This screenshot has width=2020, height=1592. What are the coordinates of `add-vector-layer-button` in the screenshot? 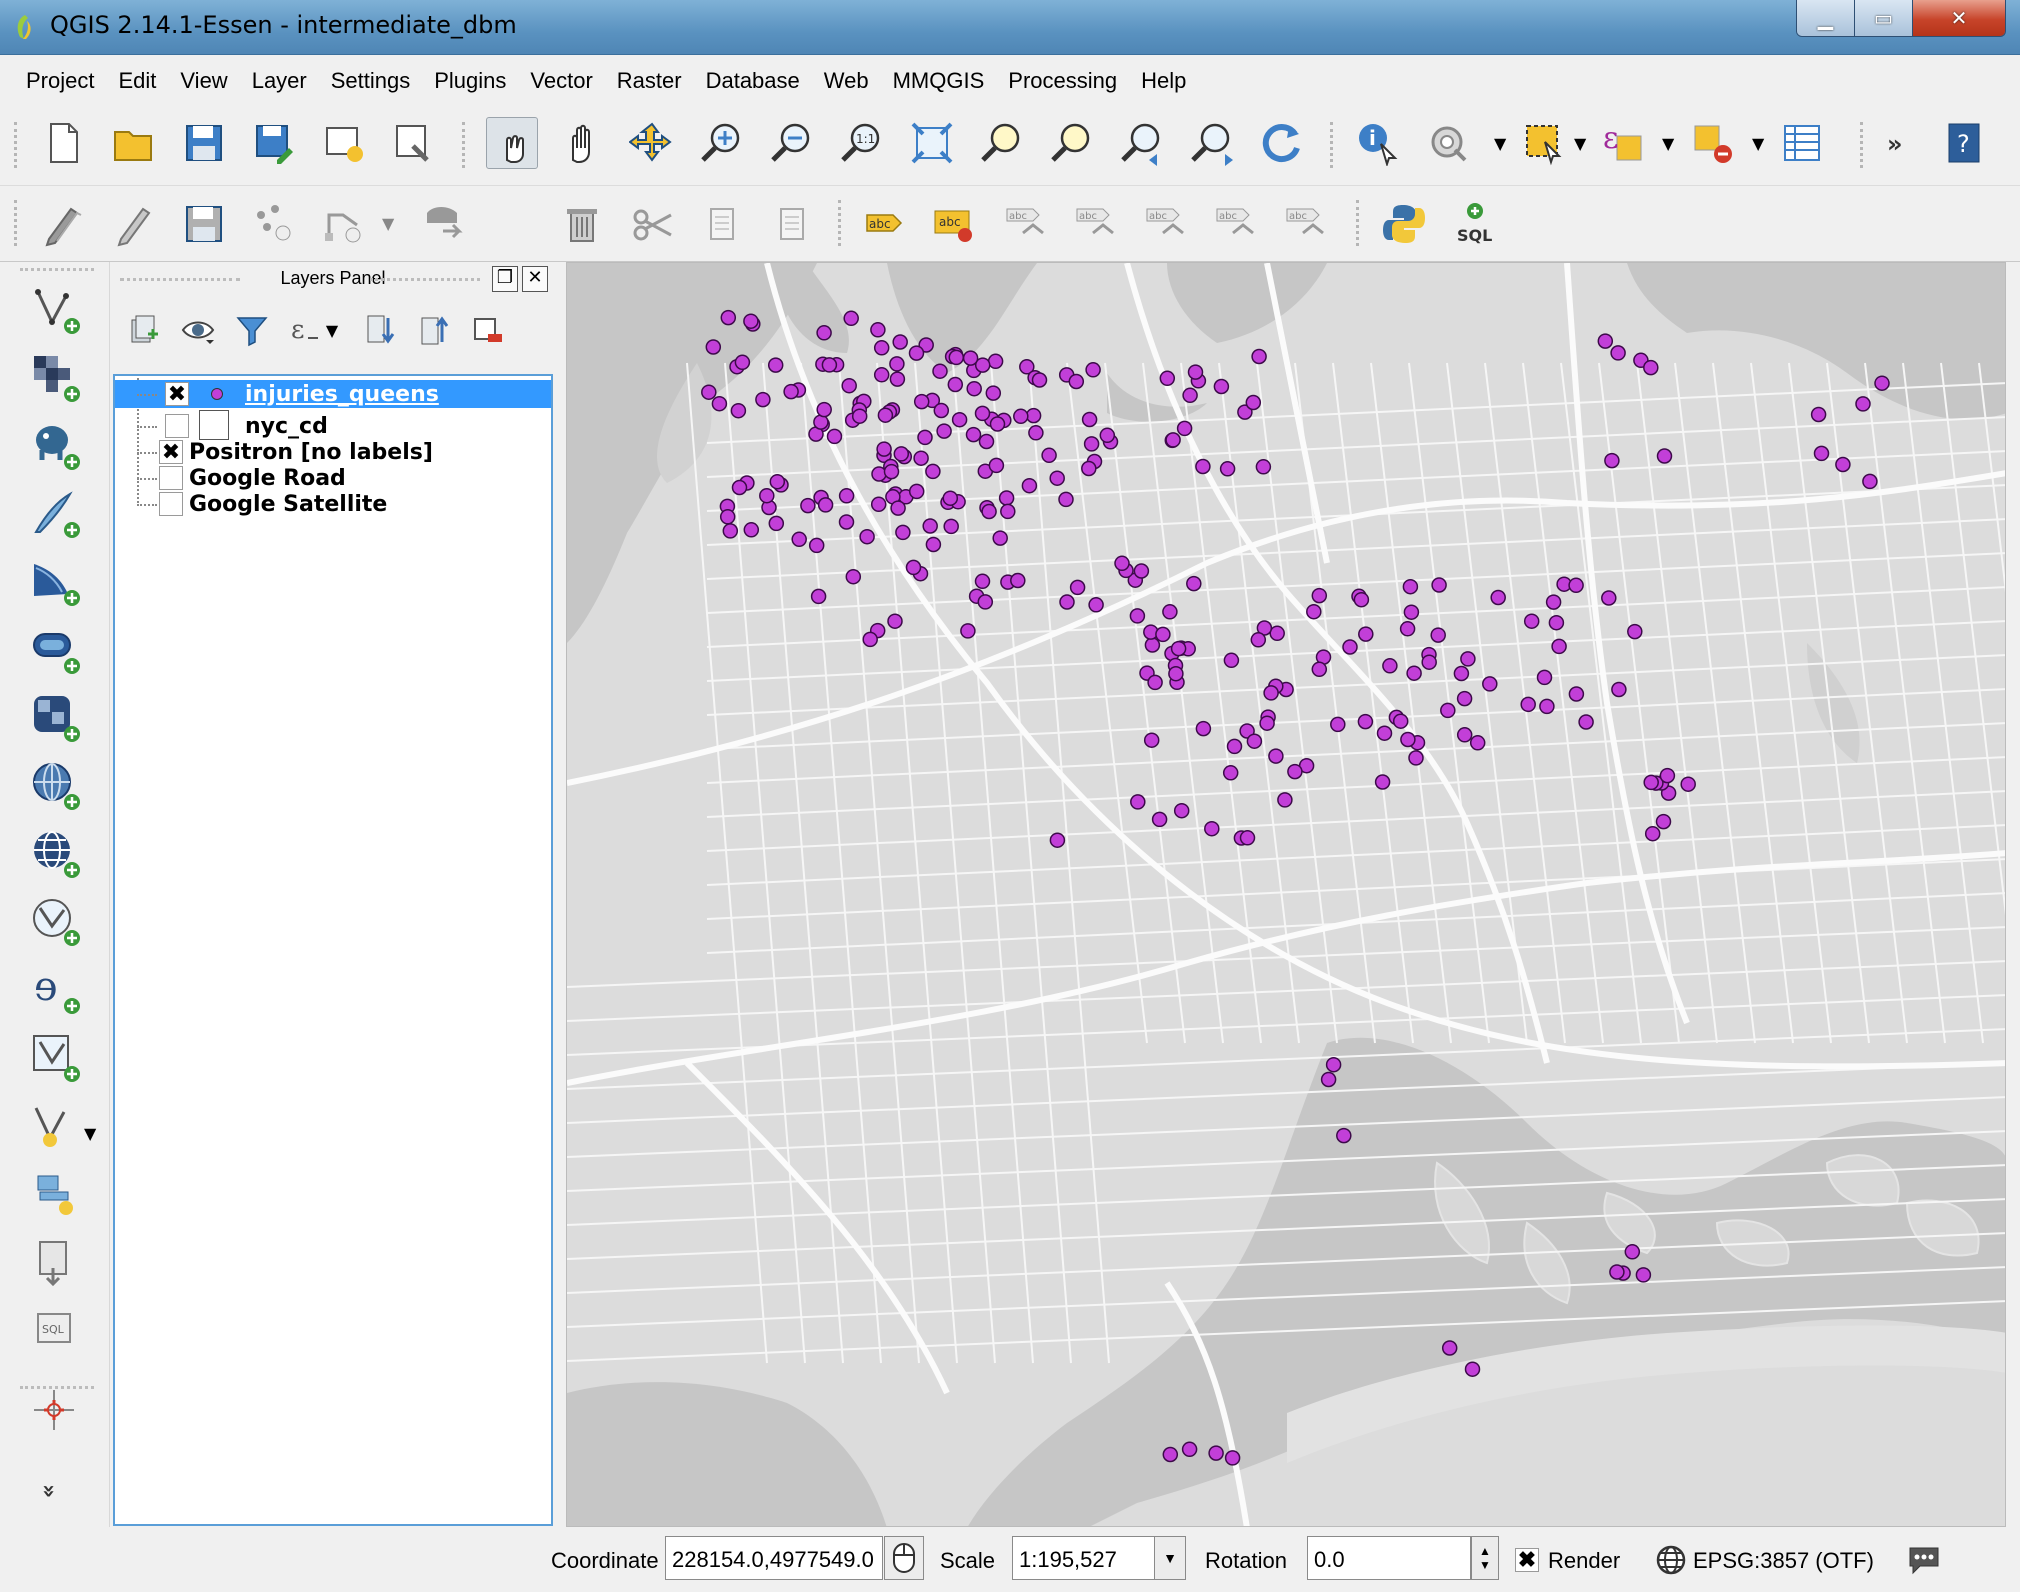 It's located at (56, 310).